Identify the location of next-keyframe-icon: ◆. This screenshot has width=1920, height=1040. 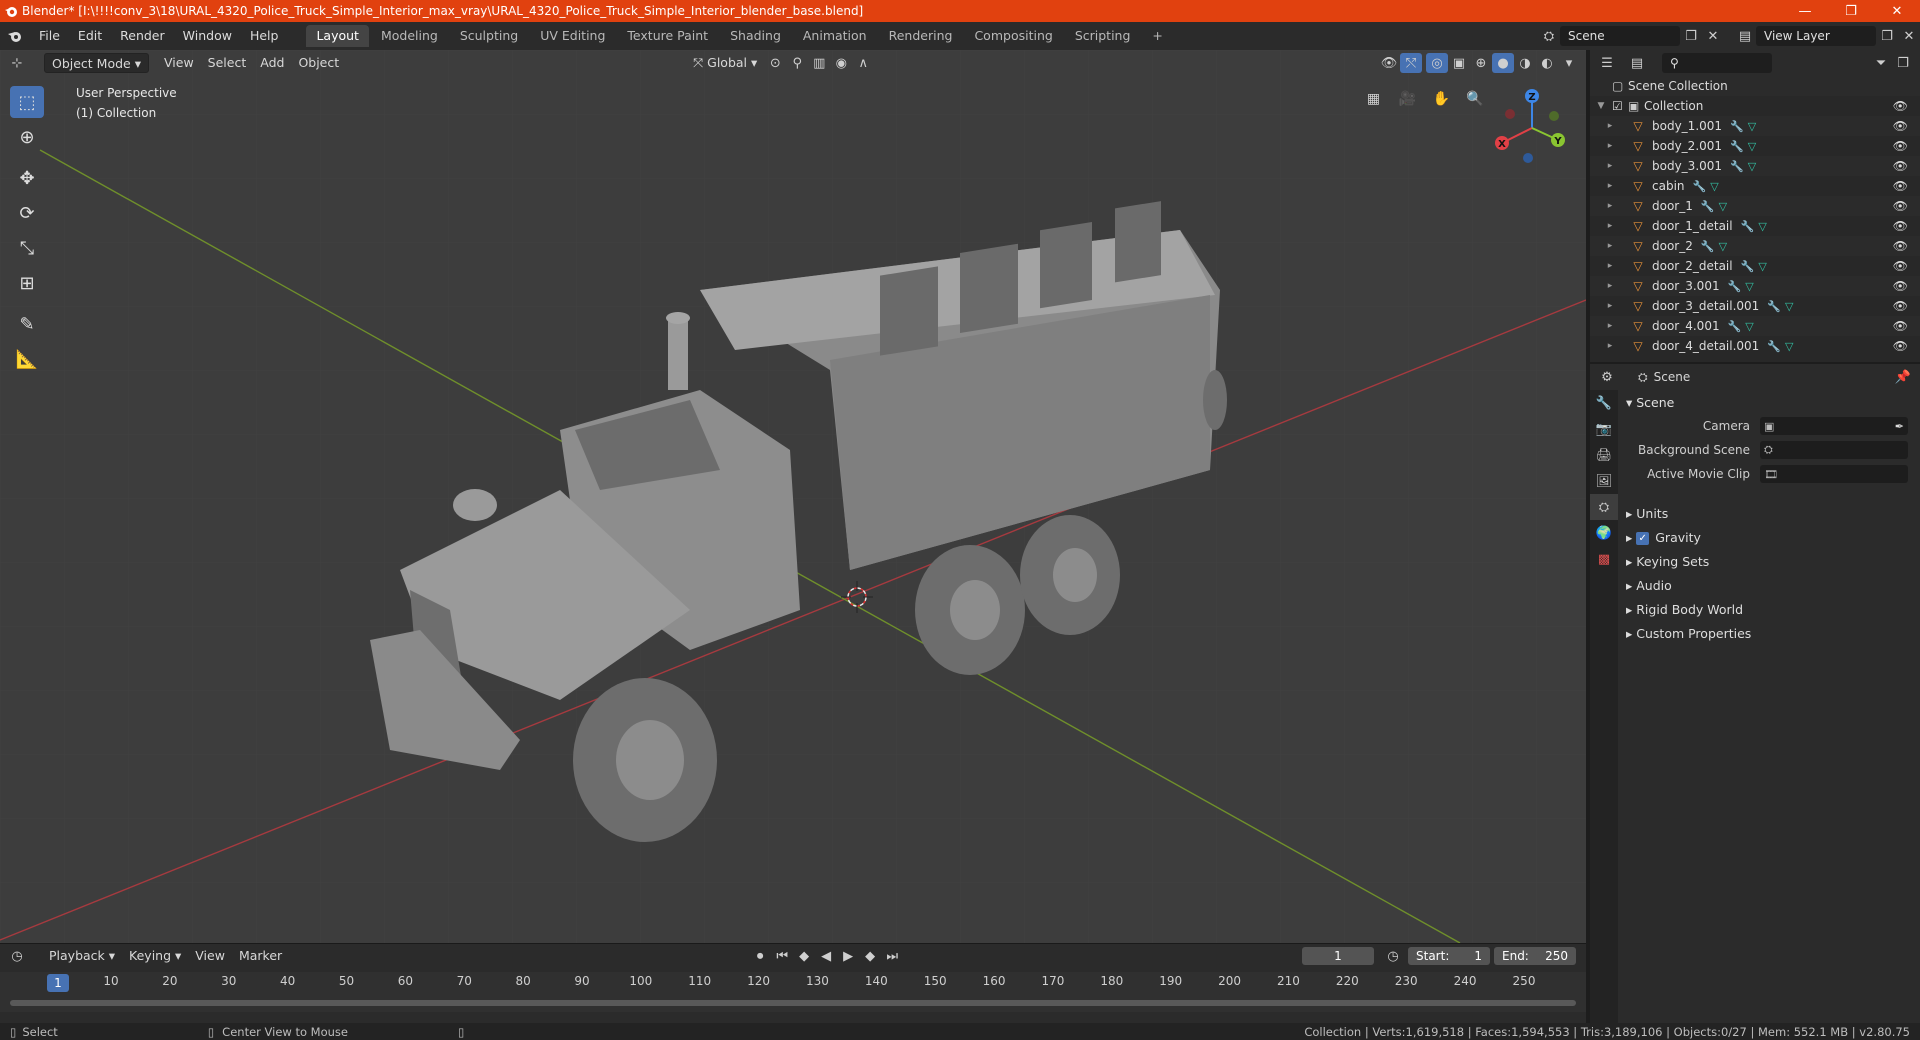
(870, 956).